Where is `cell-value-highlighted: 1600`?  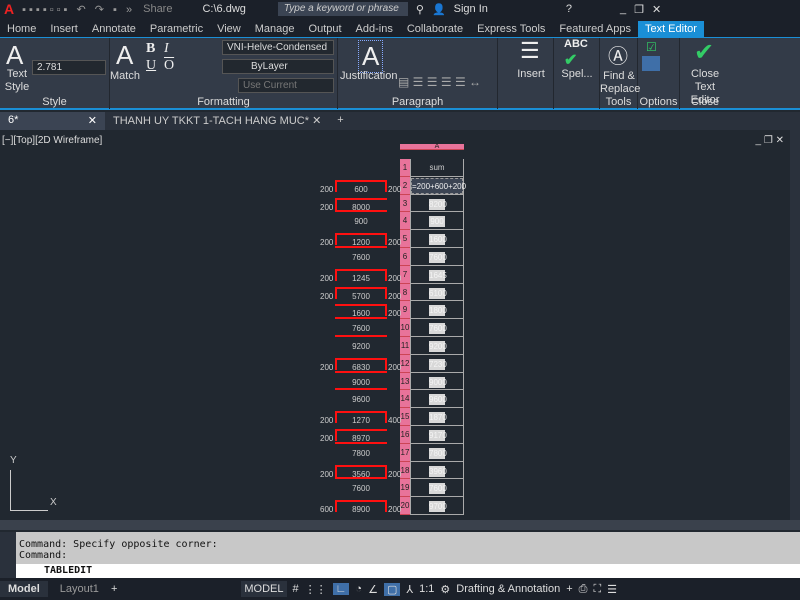 cell-value-highlighted: 1600 is located at coordinates (438, 240).